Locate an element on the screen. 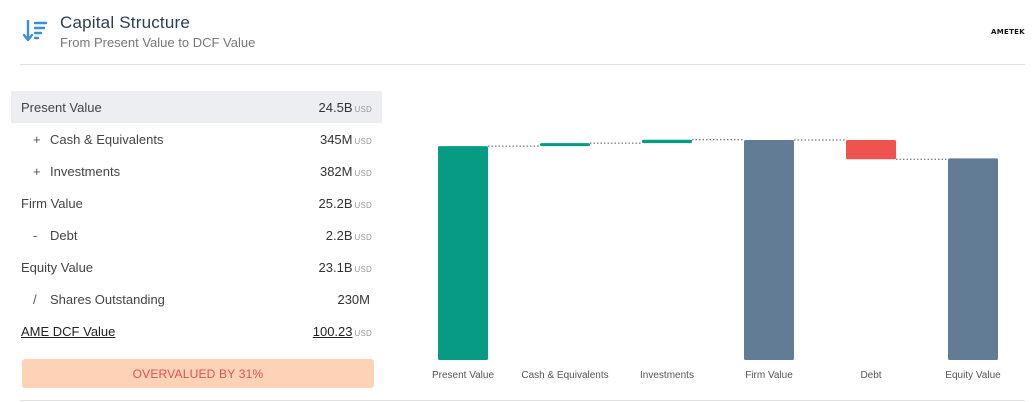 The width and height of the screenshot is (1035, 402). valuation-badge: OVERVALUED BY 31% is located at coordinates (198, 373).